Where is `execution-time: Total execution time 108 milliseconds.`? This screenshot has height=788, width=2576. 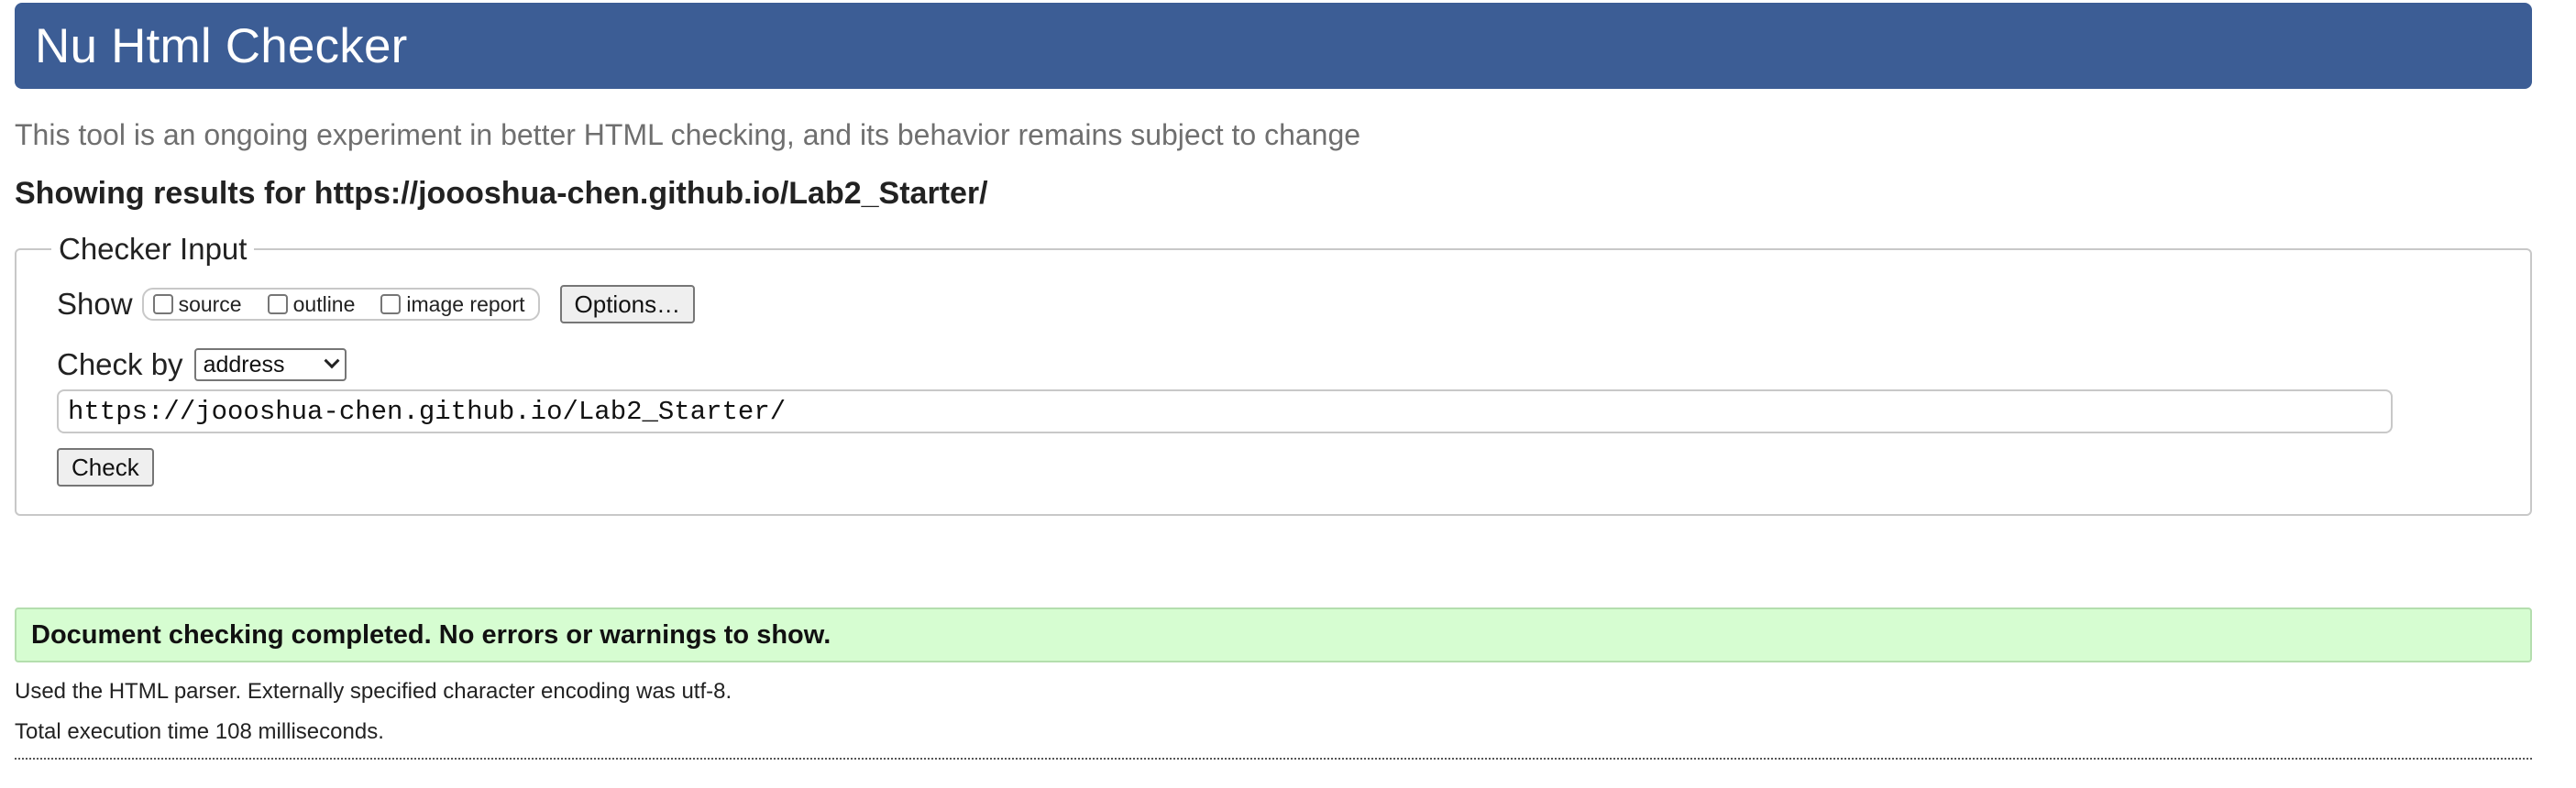 execution-time: Total execution time 108 milliseconds. is located at coordinates (200, 731).